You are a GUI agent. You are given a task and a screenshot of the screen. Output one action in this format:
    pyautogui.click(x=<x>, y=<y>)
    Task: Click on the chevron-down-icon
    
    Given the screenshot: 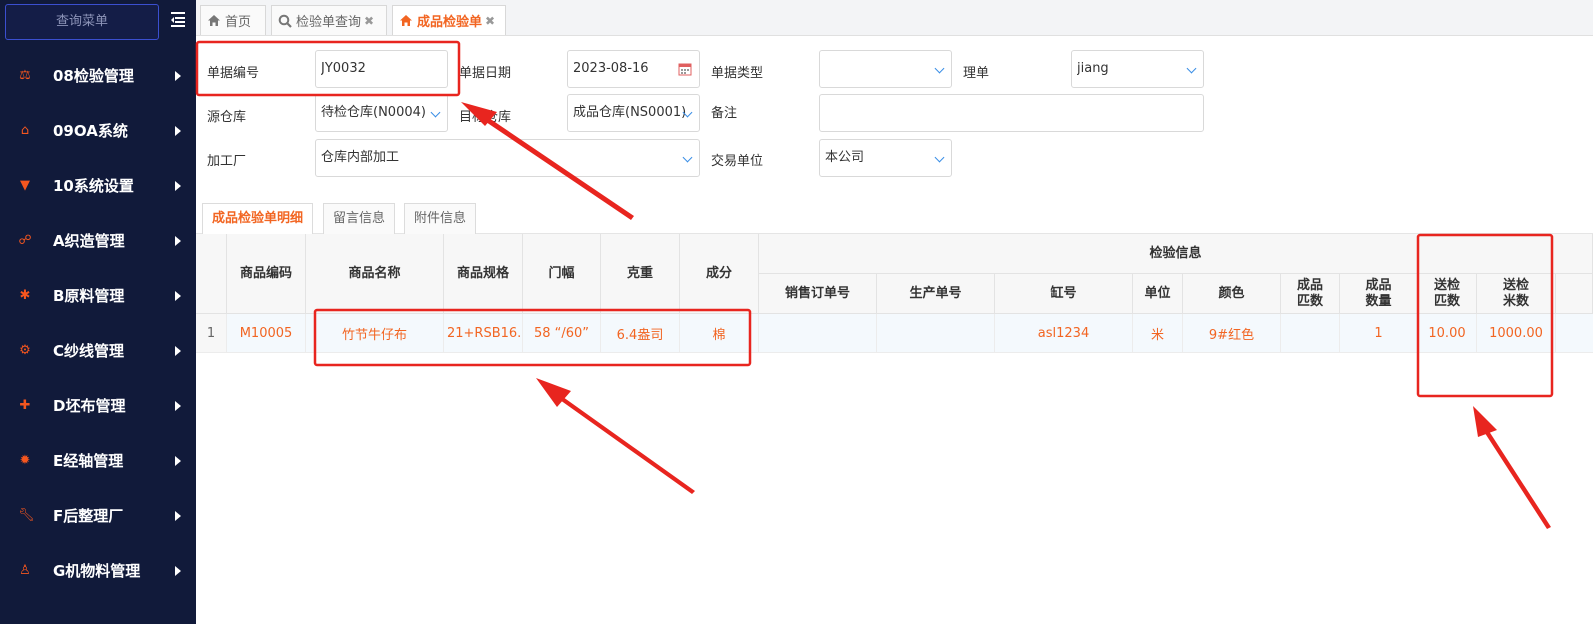 What is the action you would take?
    pyautogui.click(x=939, y=68)
    